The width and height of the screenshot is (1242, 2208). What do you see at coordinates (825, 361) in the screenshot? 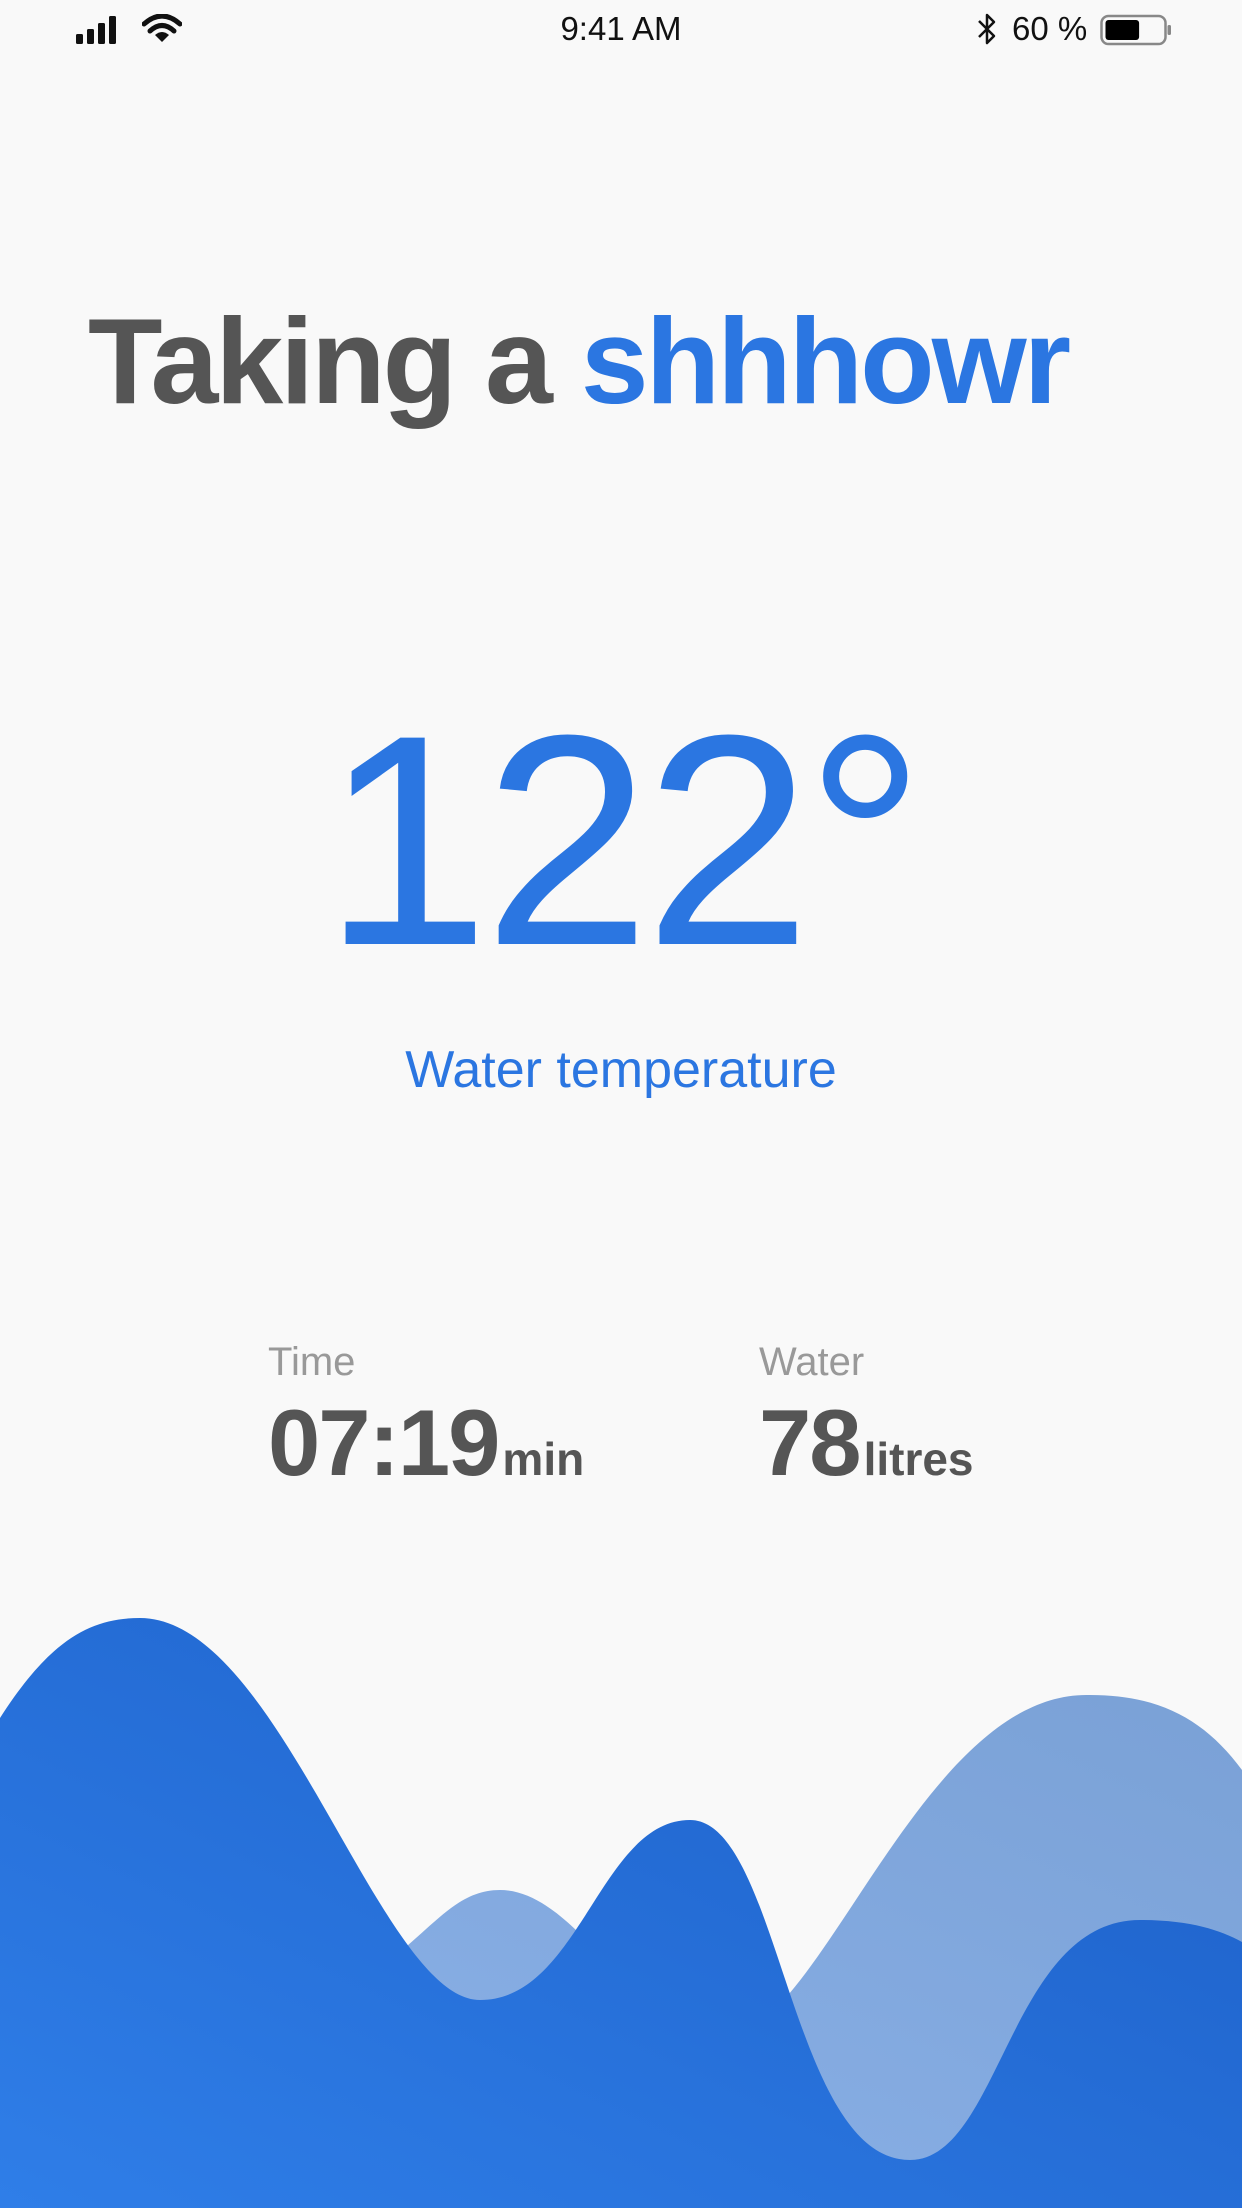
I see `title-highlight: shhhowr` at bounding box center [825, 361].